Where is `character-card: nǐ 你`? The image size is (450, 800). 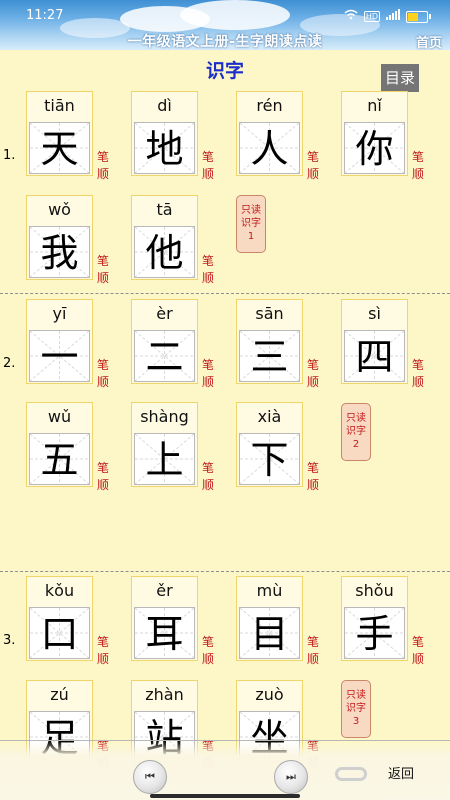 character-card: nǐ 你 is located at coordinates (374, 133).